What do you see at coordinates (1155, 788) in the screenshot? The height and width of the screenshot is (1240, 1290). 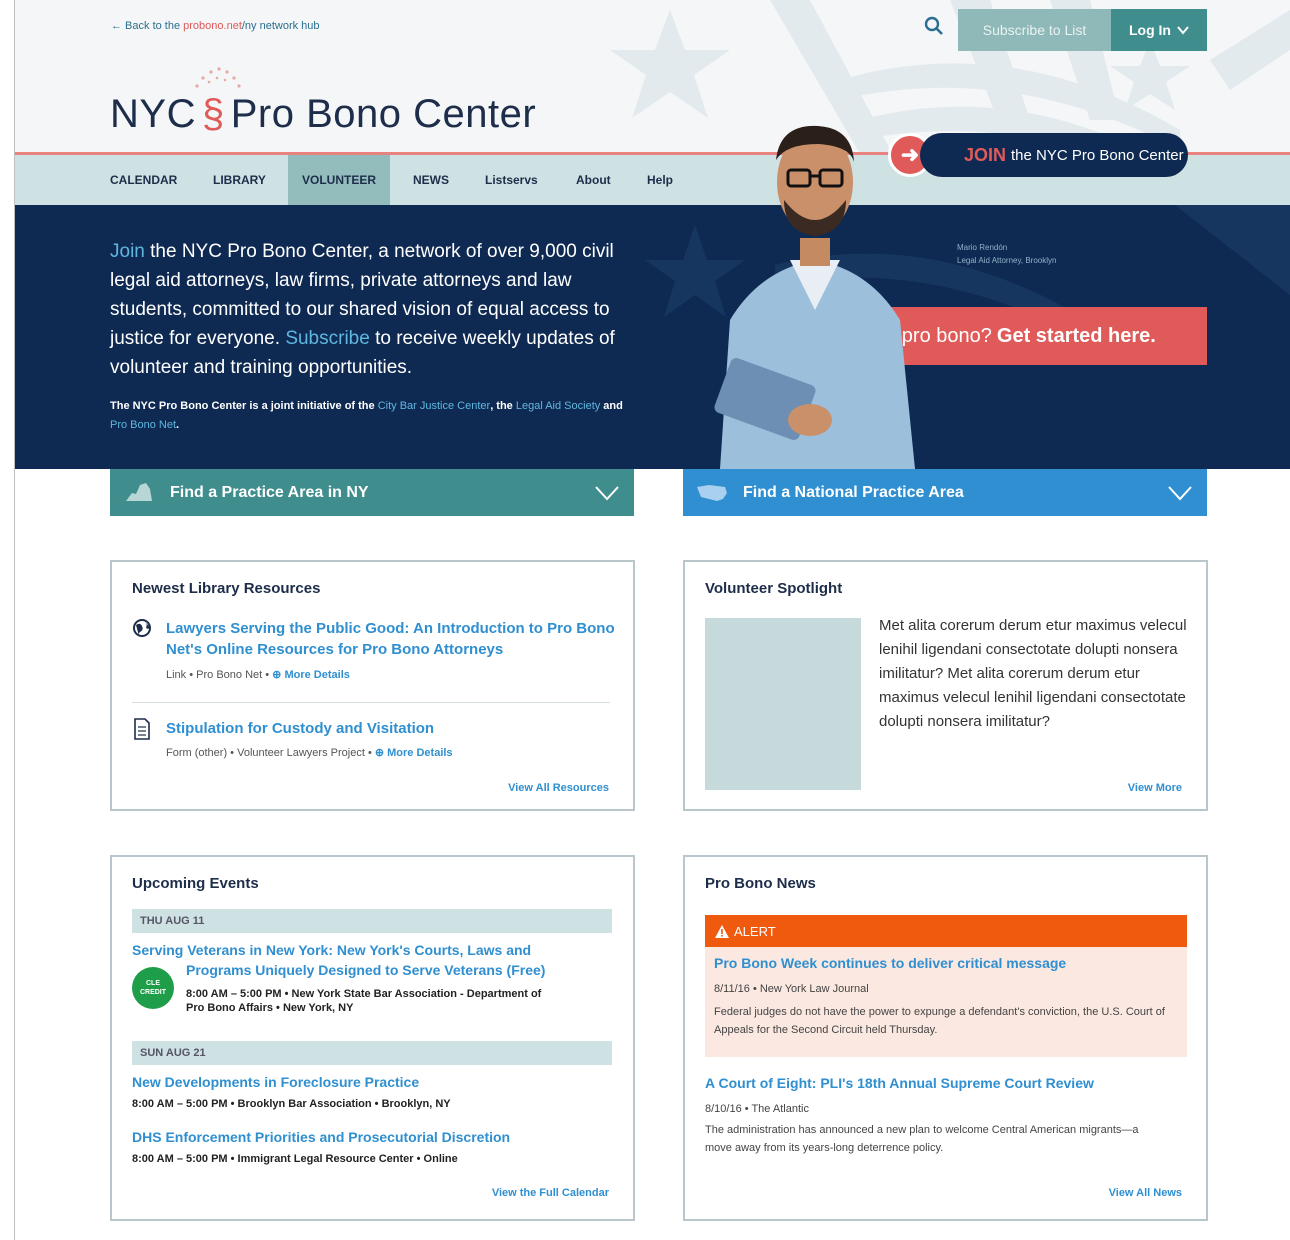 I see `view-more-link: View More` at bounding box center [1155, 788].